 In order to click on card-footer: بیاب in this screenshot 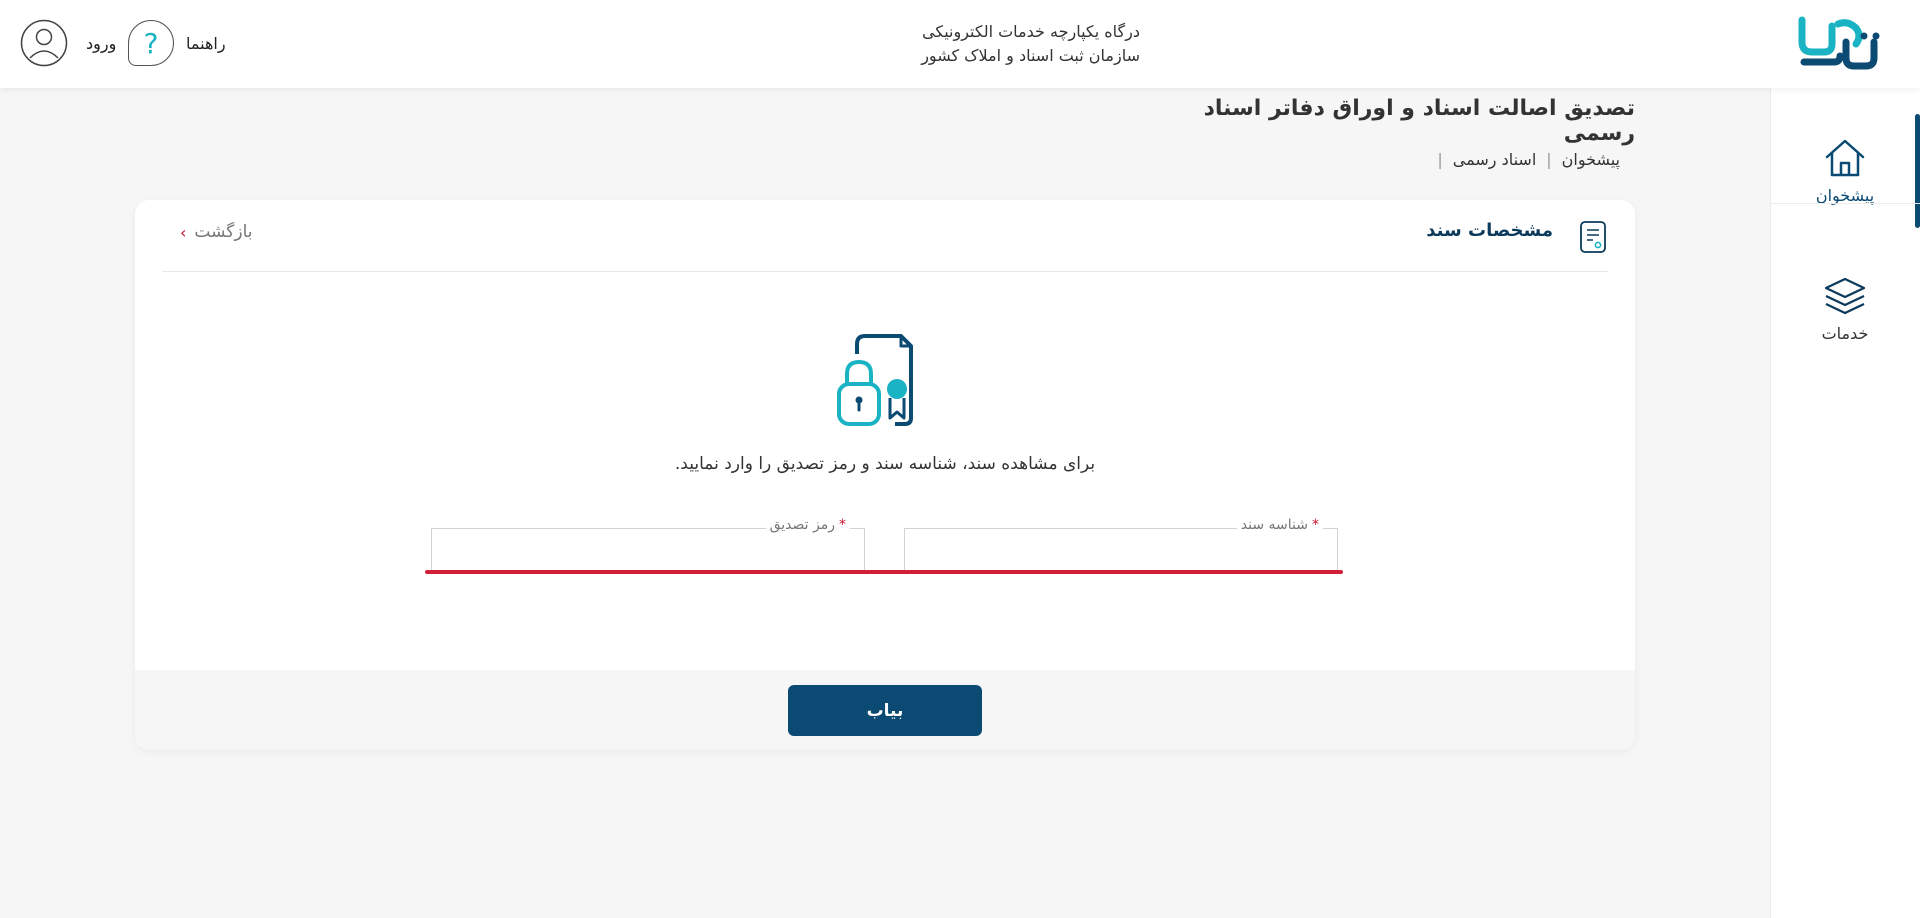, I will do `click(885, 710)`.